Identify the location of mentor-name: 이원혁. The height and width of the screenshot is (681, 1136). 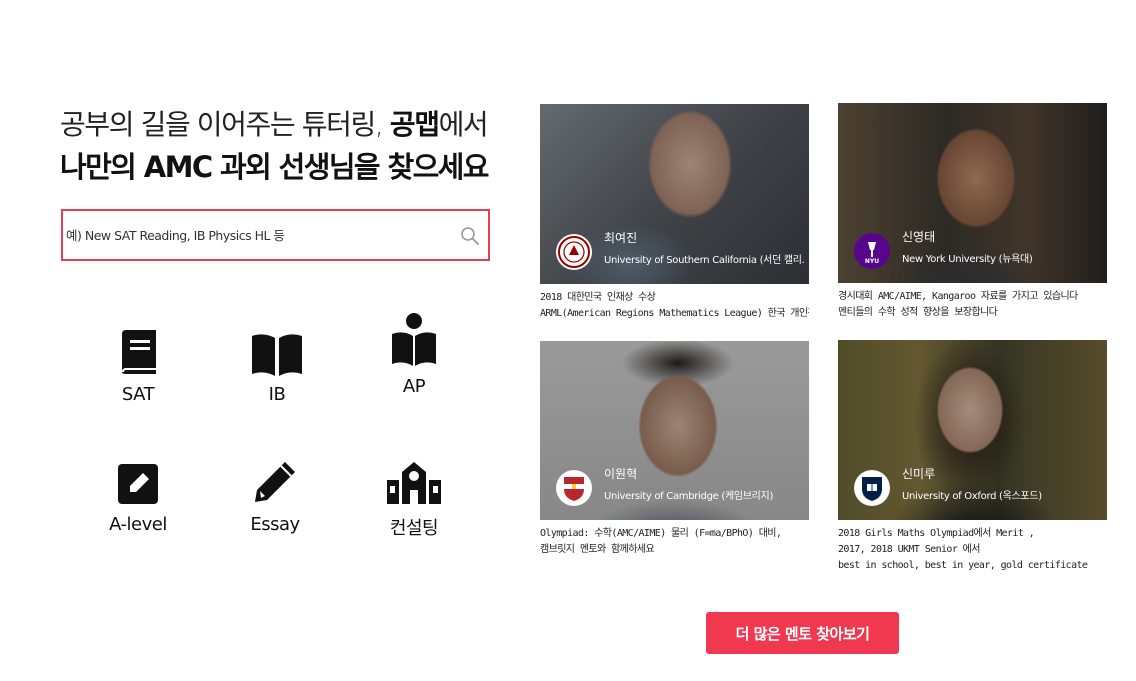
(621, 474).